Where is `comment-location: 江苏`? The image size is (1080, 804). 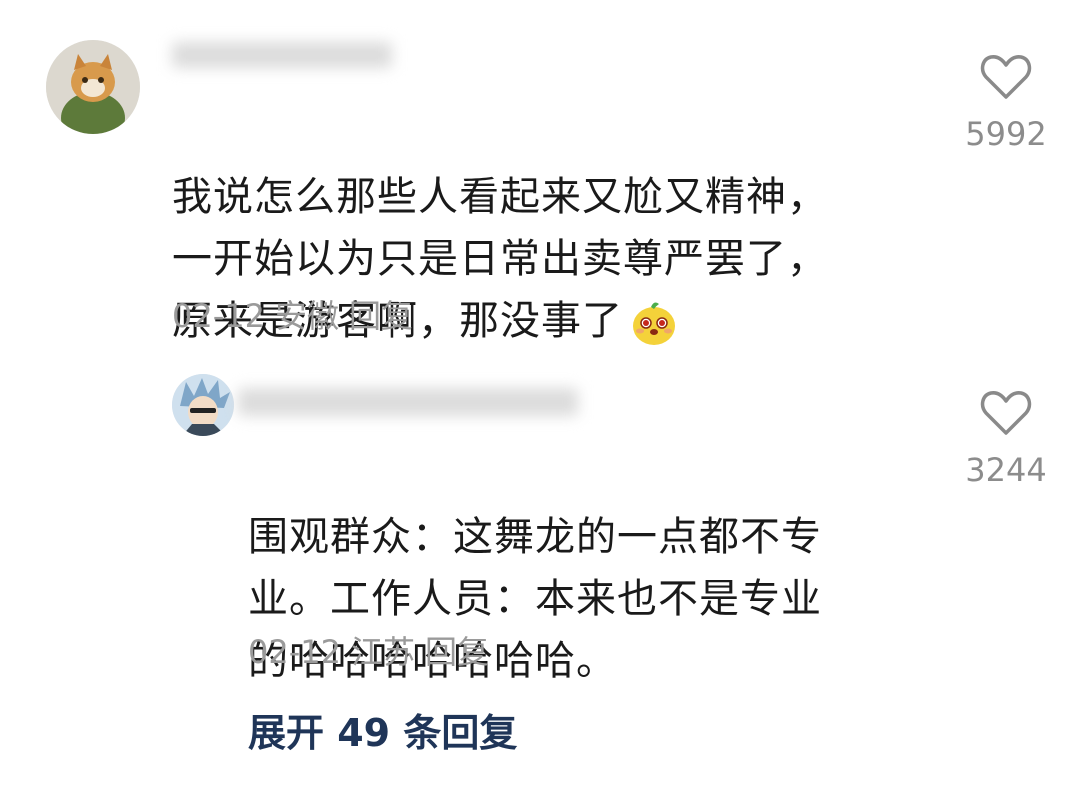
comment-location: 江苏 is located at coordinates (382, 652).